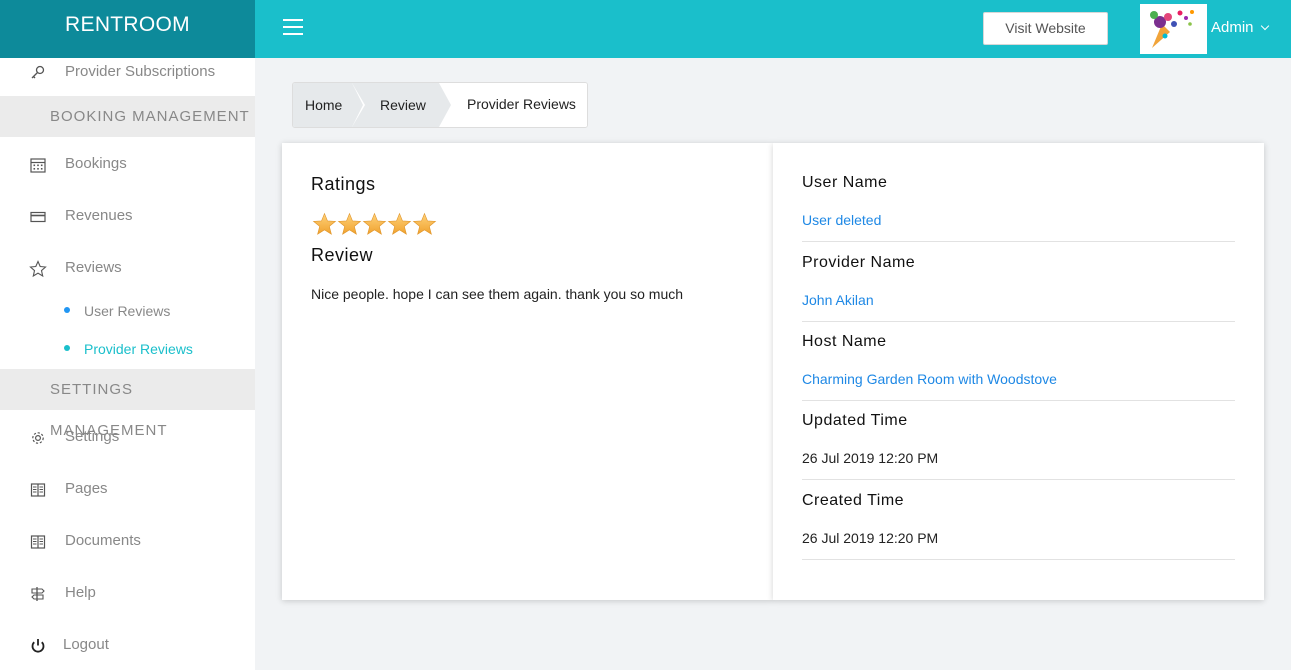  I want to click on book-icon, so click(38, 490).